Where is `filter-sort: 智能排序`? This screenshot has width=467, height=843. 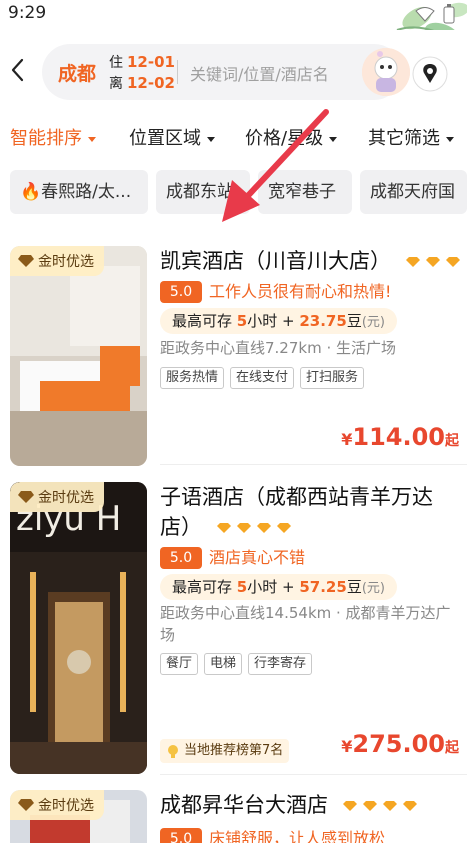 filter-sort: 智能排序 is located at coordinates (53, 137).